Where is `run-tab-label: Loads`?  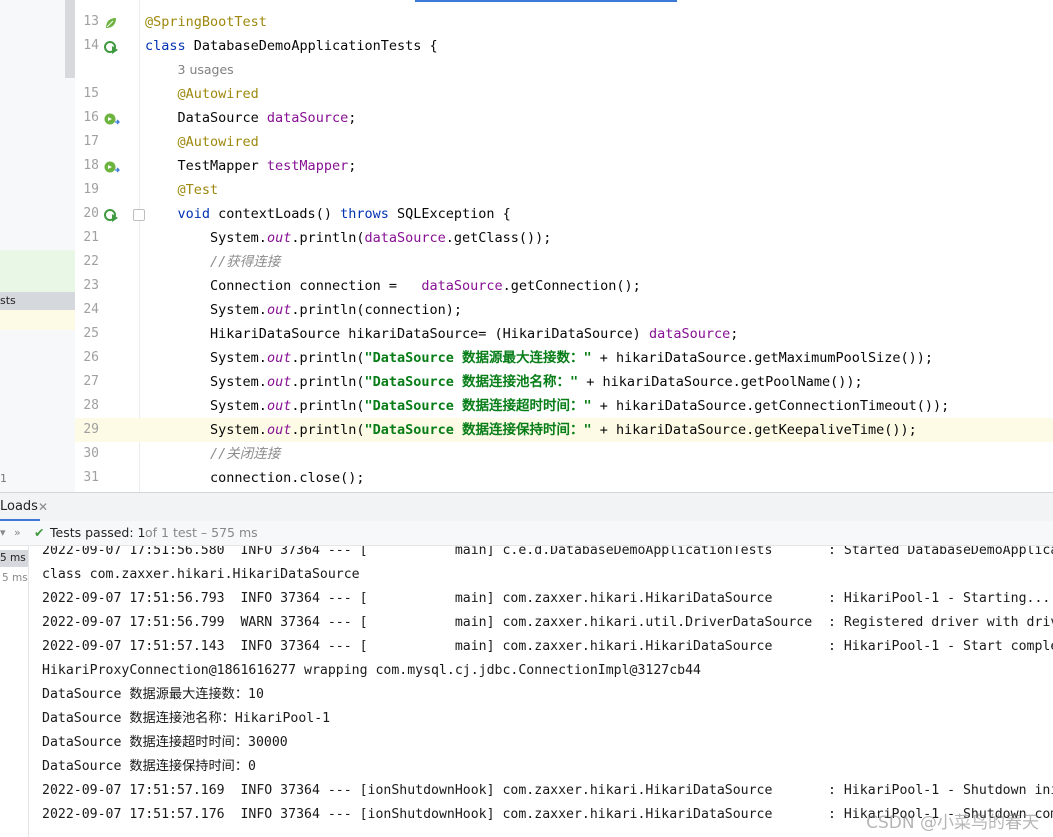 run-tab-label: Loads is located at coordinates (19, 506).